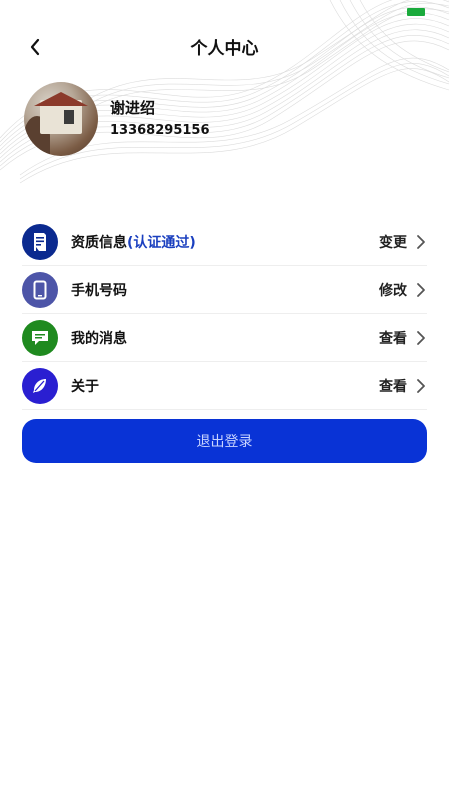 The image size is (449, 800). I want to click on logout-button: 退出登录, so click(224, 441).